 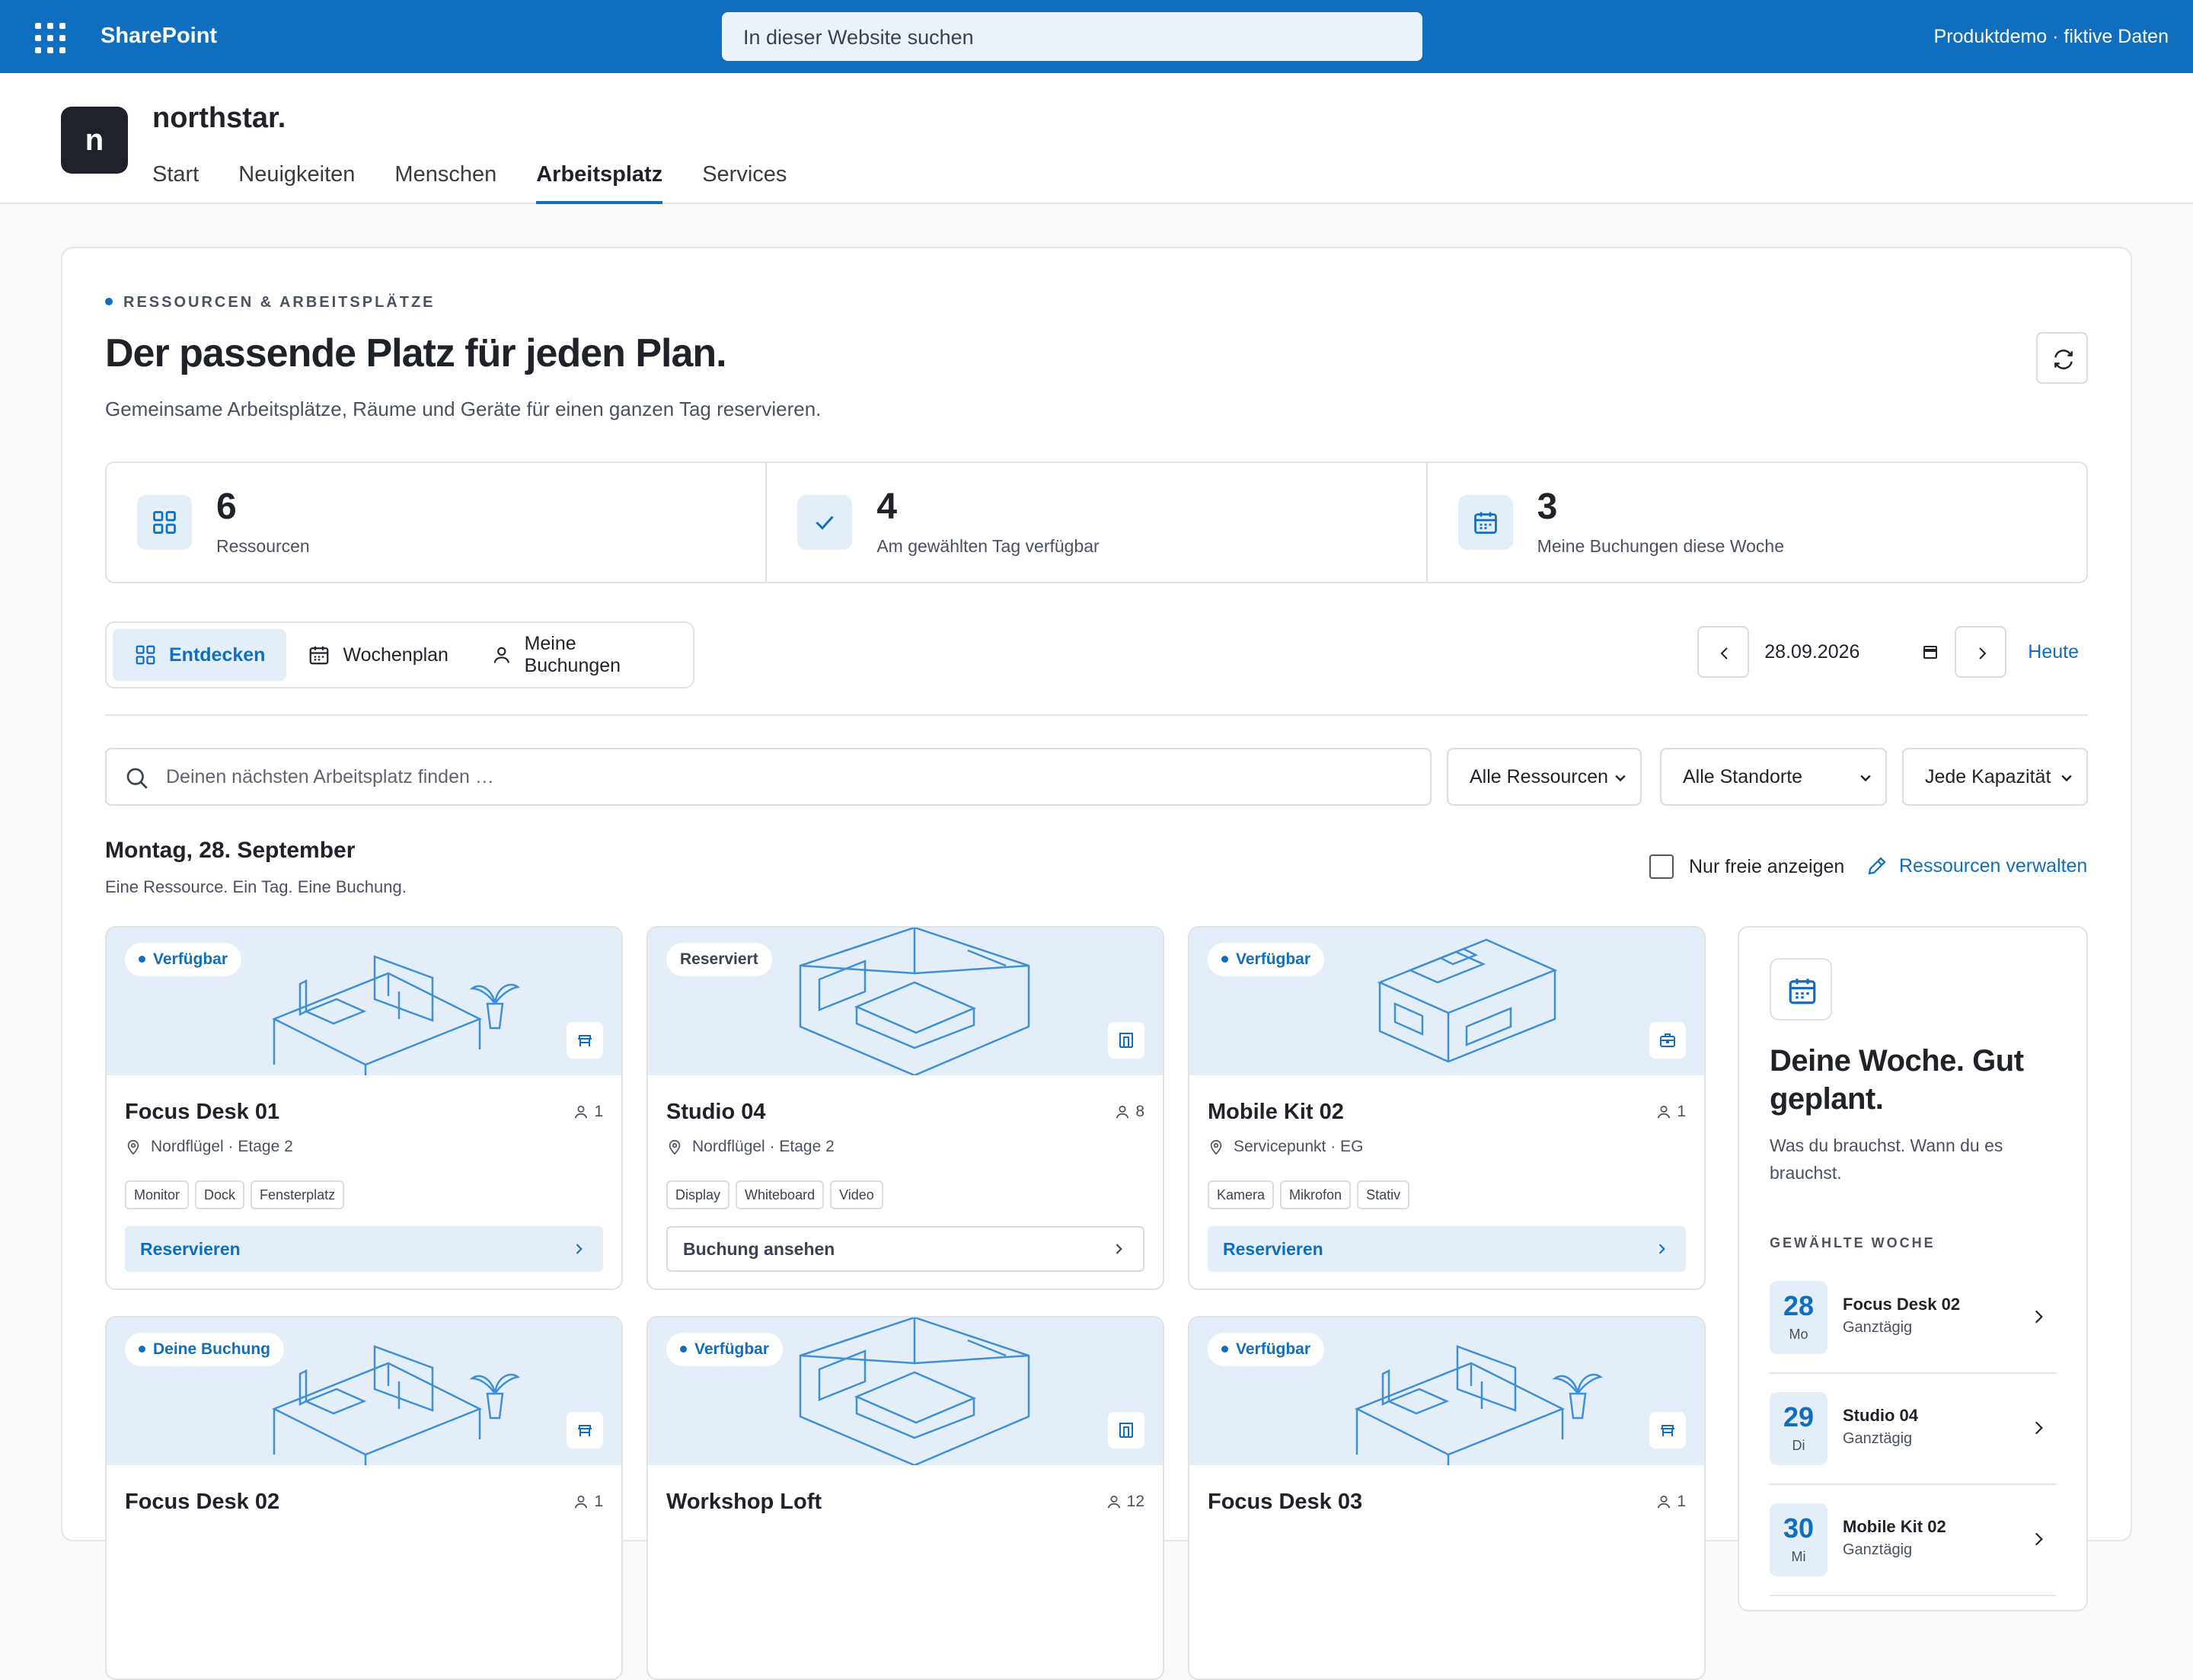 I want to click on nav-item-services: Services, so click(x=744, y=180).